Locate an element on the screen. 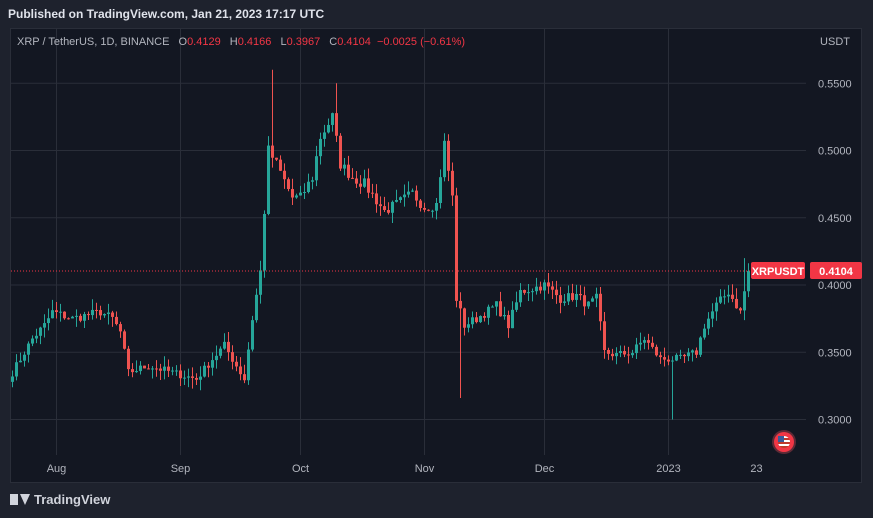  symbol-label: XRP / TetherUS, 1D, BINANCE is located at coordinates (93, 42).